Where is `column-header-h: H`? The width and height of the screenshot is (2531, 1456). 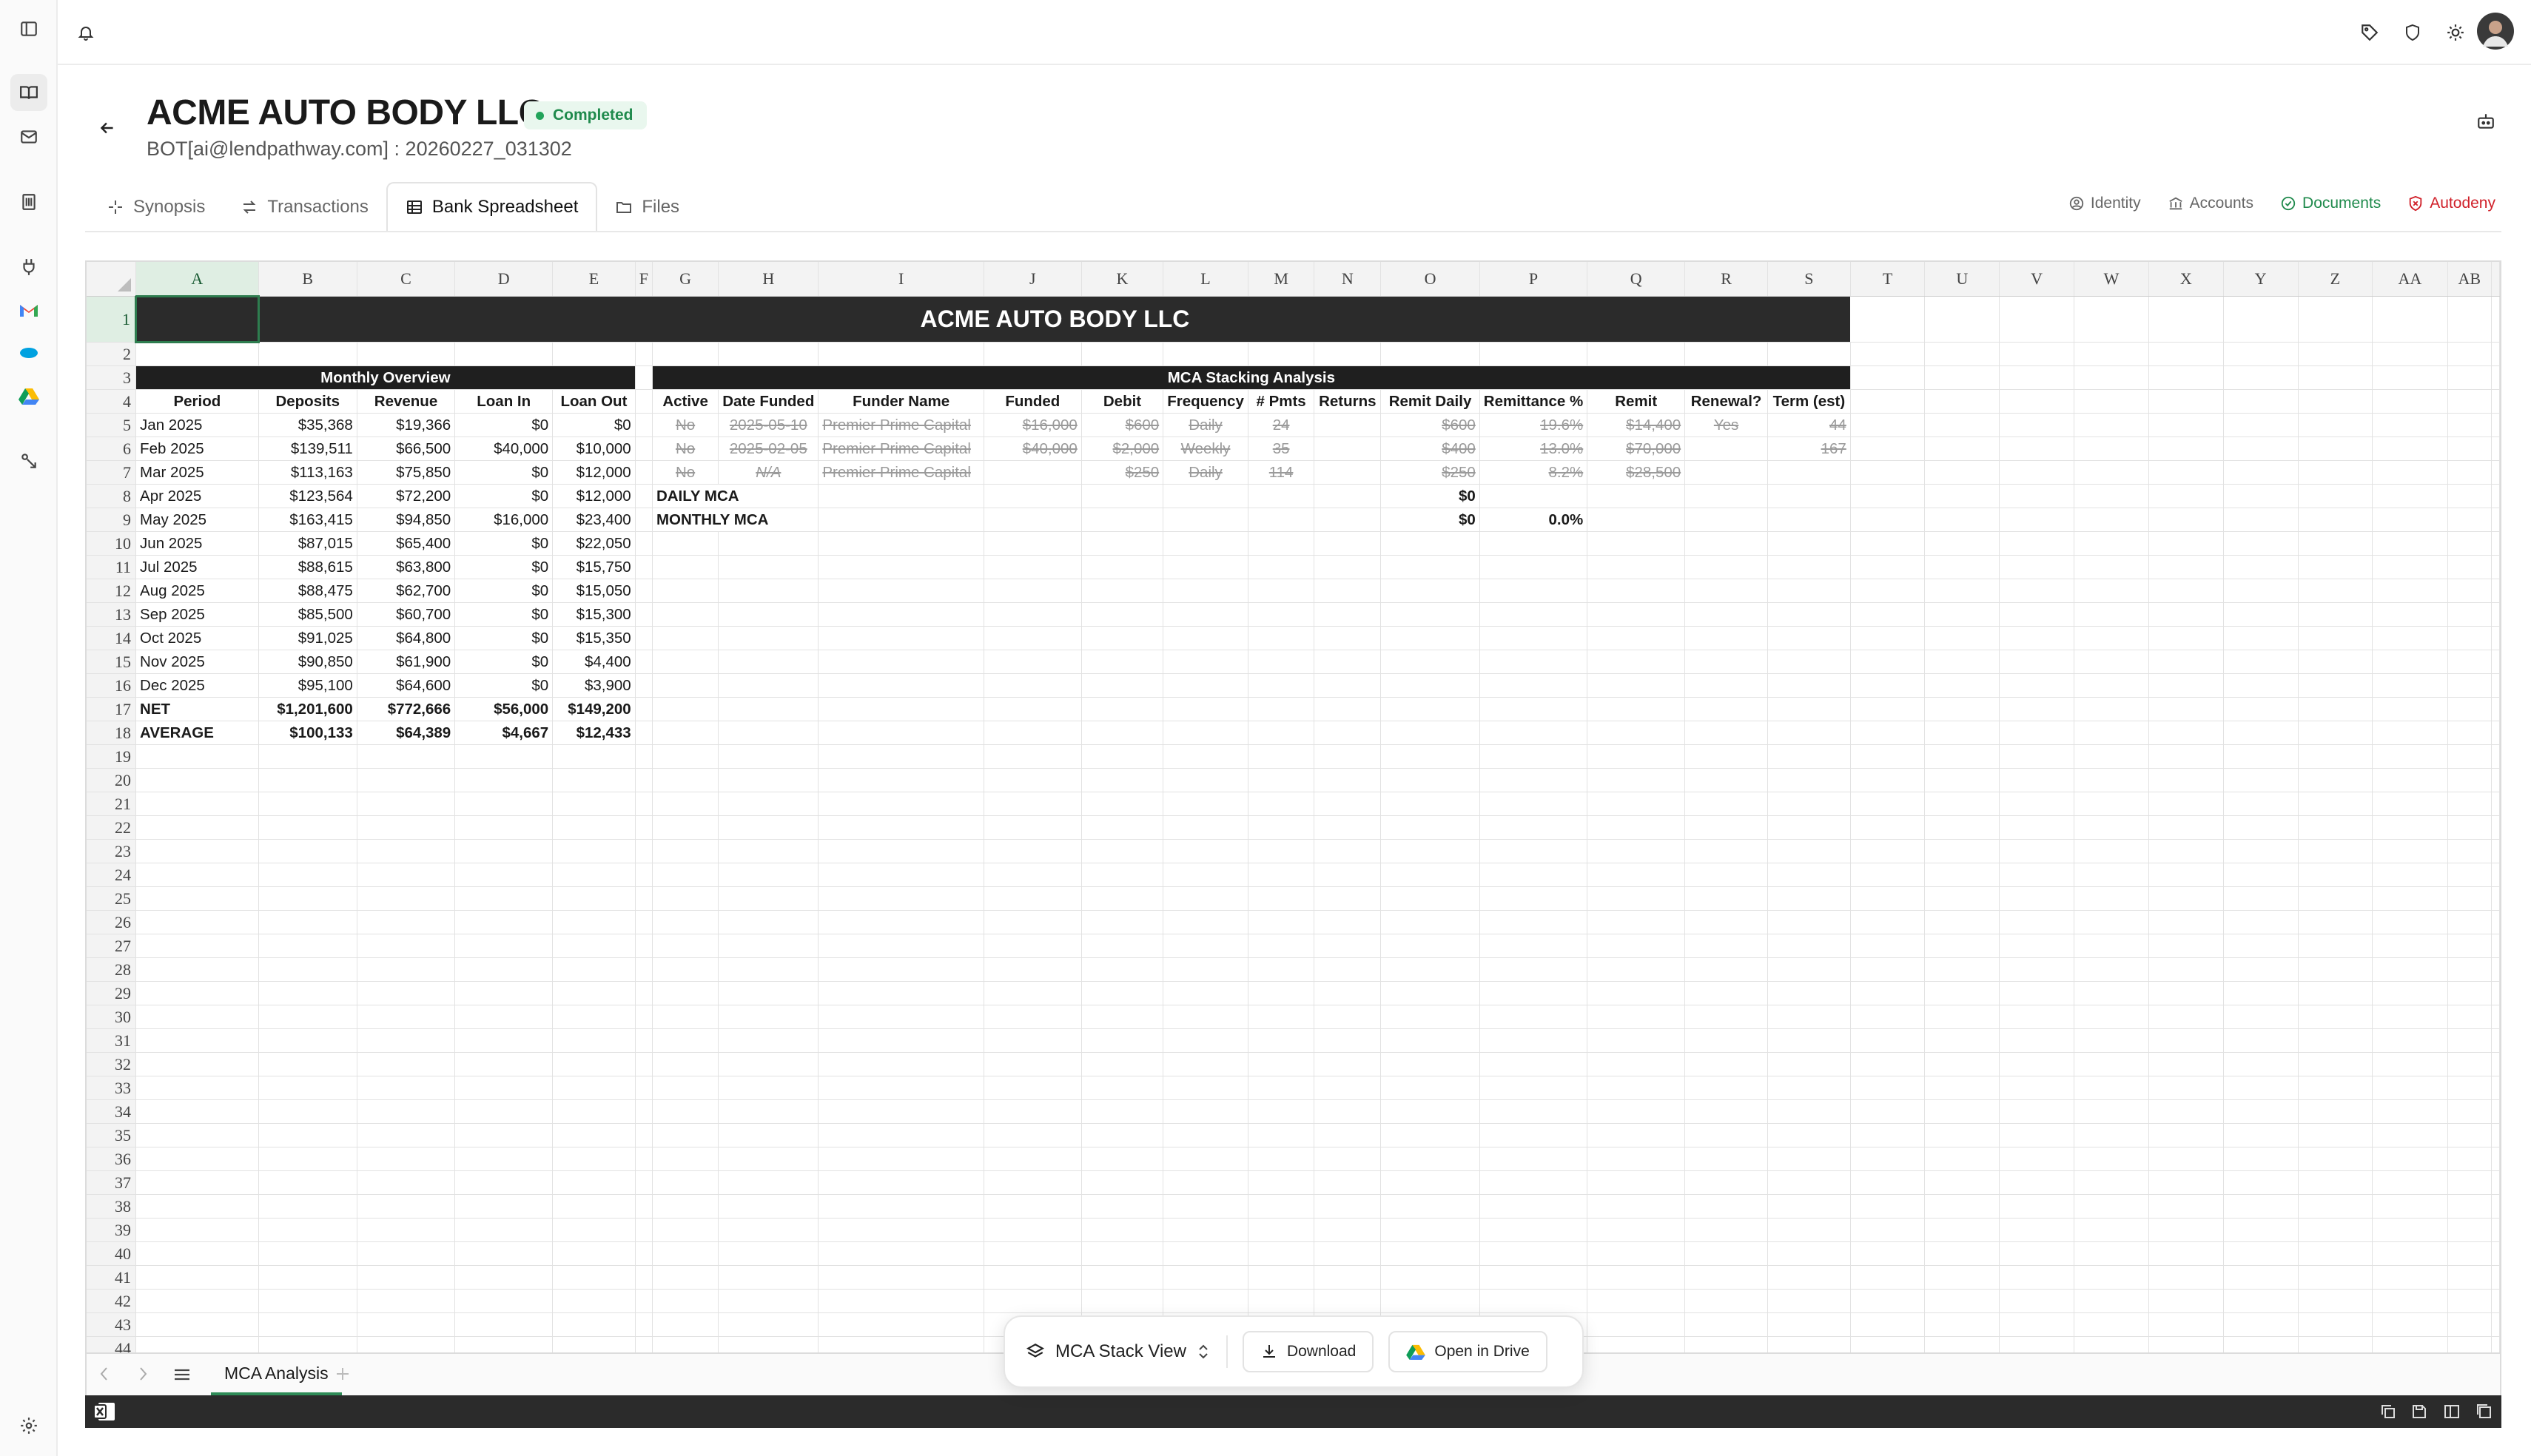
column-header-h: H is located at coordinates (768, 280).